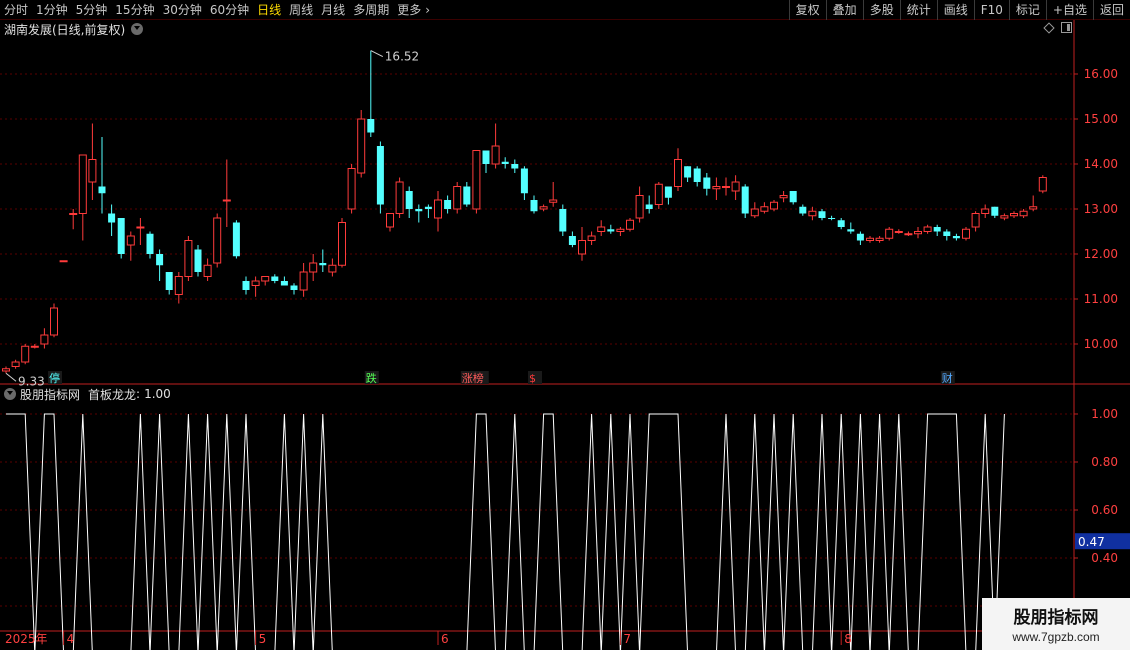 The width and height of the screenshot is (1130, 650). Describe the element at coordinates (1104, 510) in the screenshot. I see `indicator-y-tick-label: 0.60` at that location.